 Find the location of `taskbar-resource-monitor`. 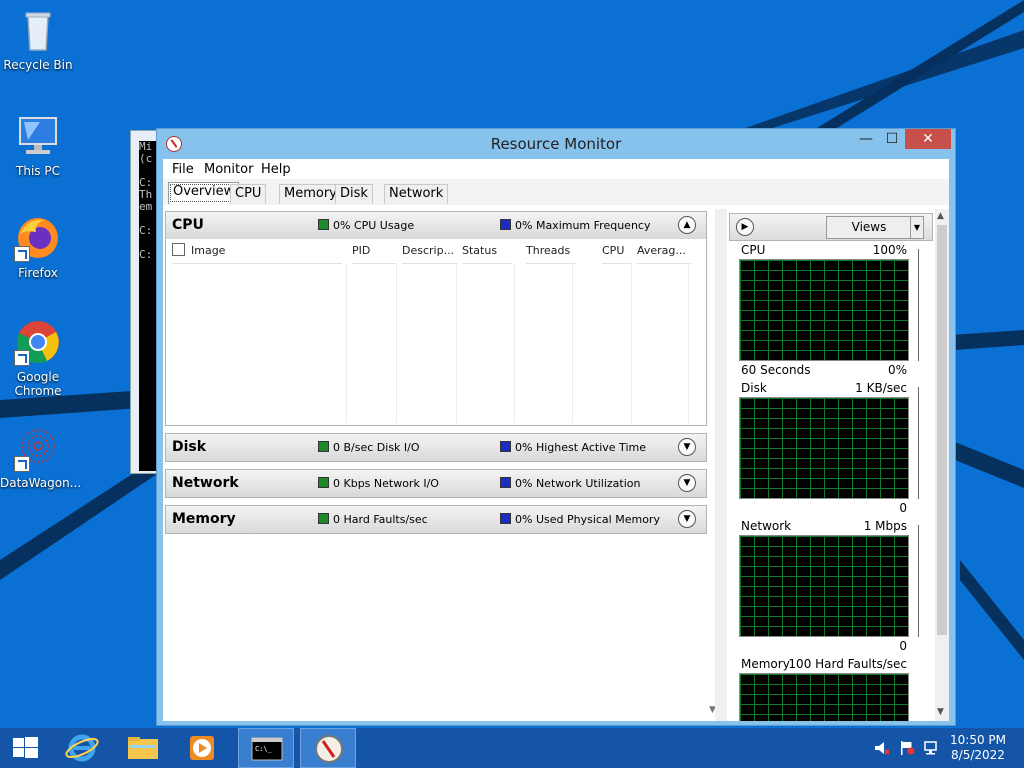

taskbar-resource-monitor is located at coordinates (328, 748).